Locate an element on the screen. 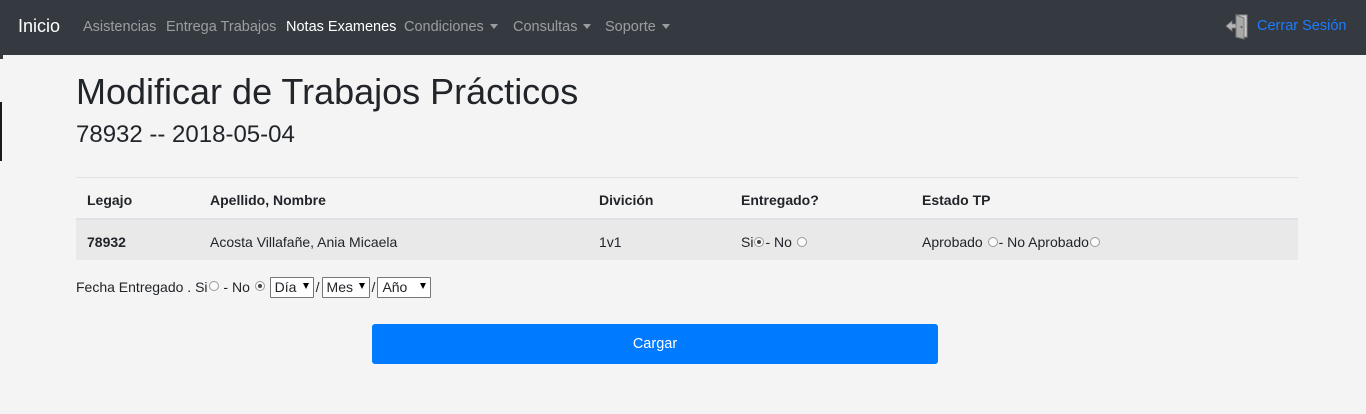 Image resolution: width=1366 pixels, height=414 pixels. dia-select: Día is located at coordinates (291, 287).